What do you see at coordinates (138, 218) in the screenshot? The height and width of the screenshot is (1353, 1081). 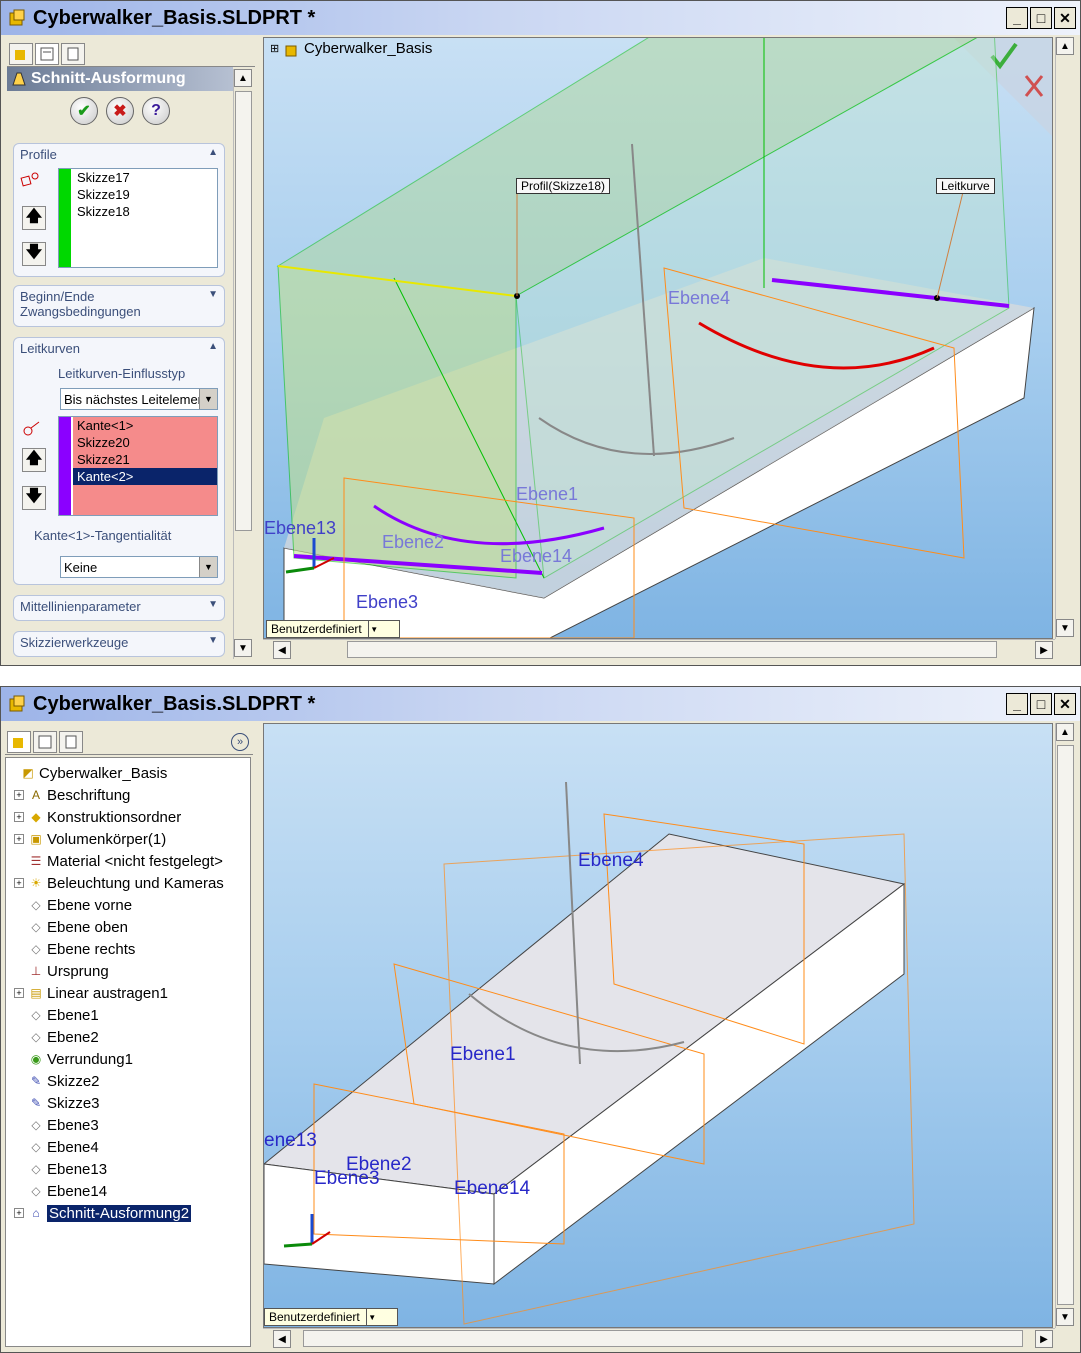 I see `profile-list: Skizze17 Skizze19 Skizze18` at bounding box center [138, 218].